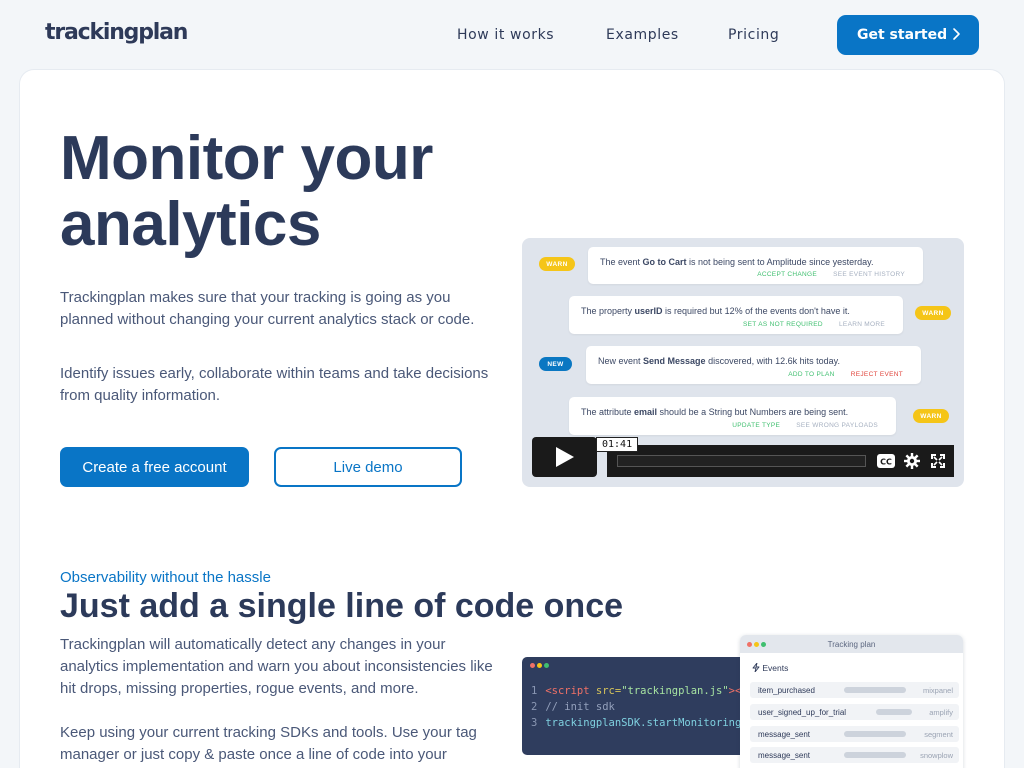  I want to click on event-row: message_sent segment, so click(854, 734).